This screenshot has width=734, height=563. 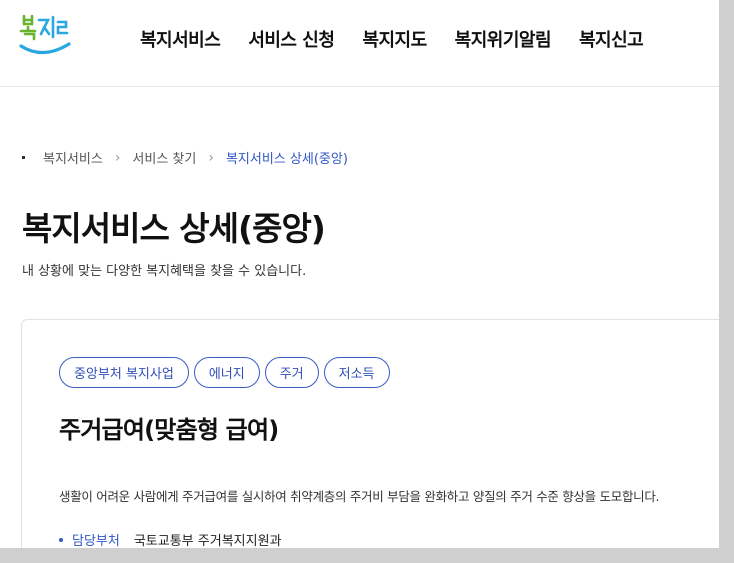 I want to click on department-value: 국토교통부 주거복지지원과, so click(x=207, y=541).